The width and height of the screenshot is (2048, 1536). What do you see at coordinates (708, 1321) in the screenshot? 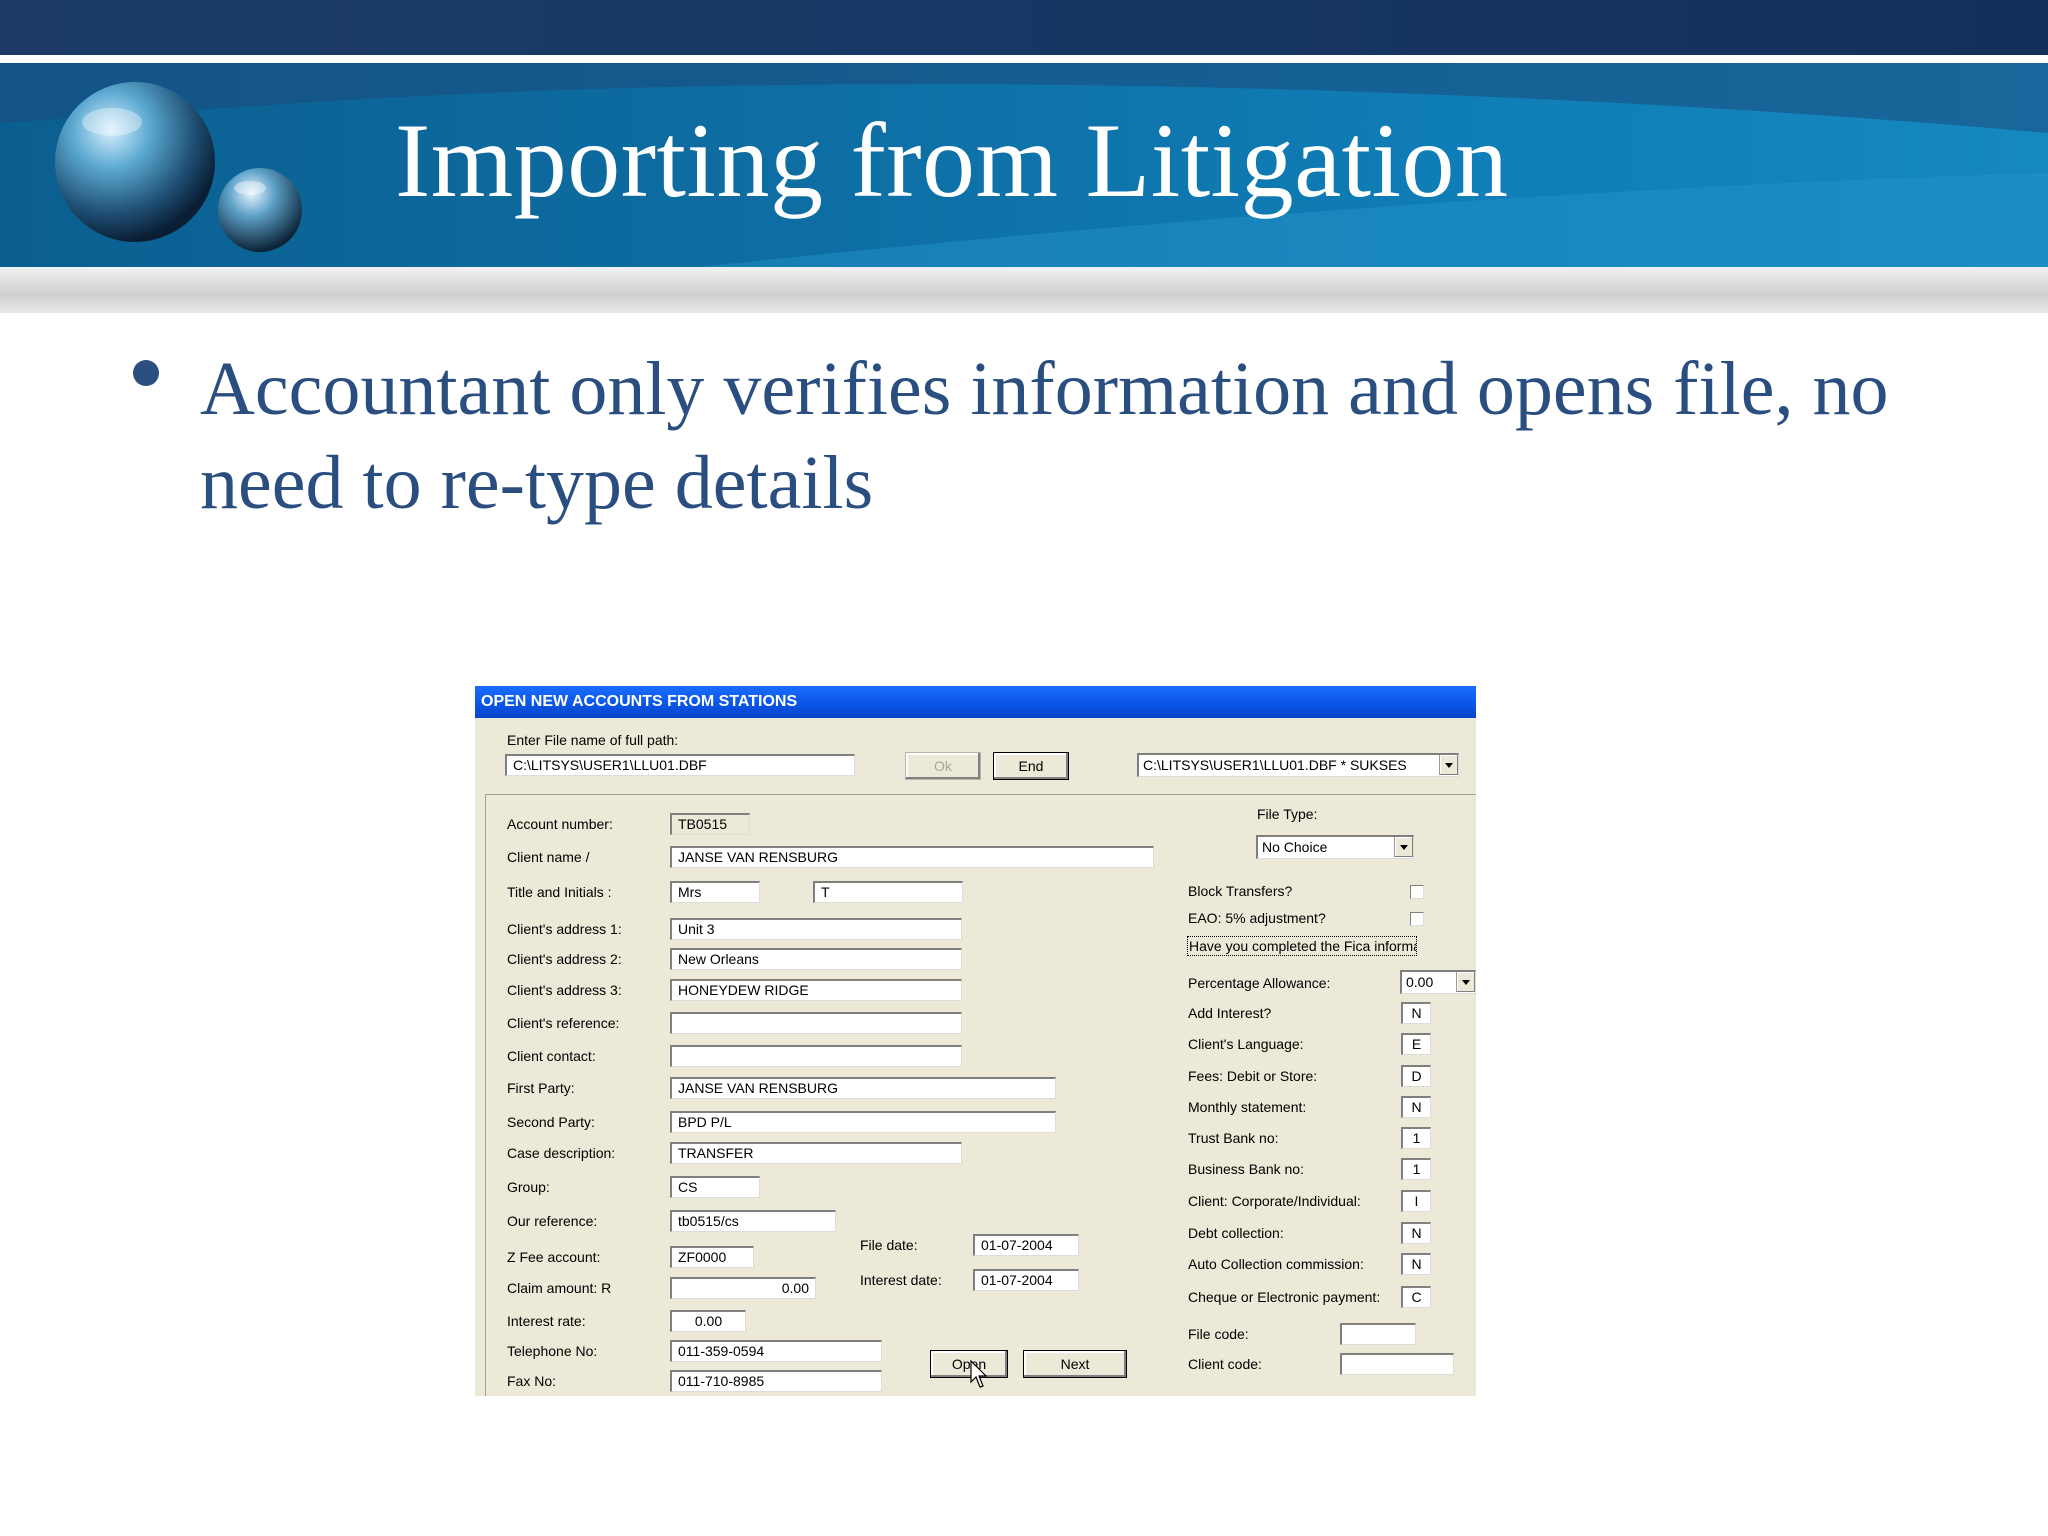
I see `interest-rate-input: 0.00` at bounding box center [708, 1321].